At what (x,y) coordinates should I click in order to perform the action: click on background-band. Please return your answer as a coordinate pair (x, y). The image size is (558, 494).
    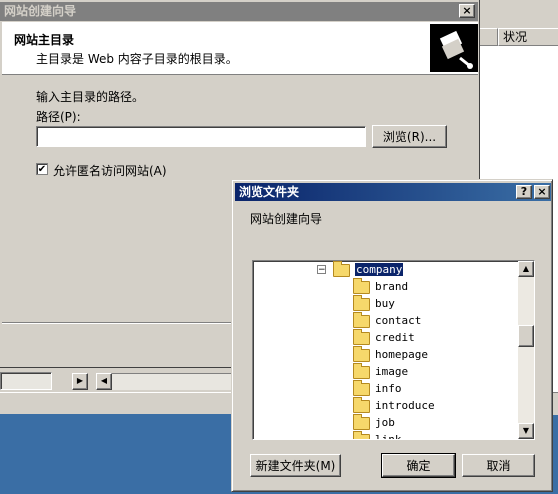
    Looking at the image, I should click on (116, 403).